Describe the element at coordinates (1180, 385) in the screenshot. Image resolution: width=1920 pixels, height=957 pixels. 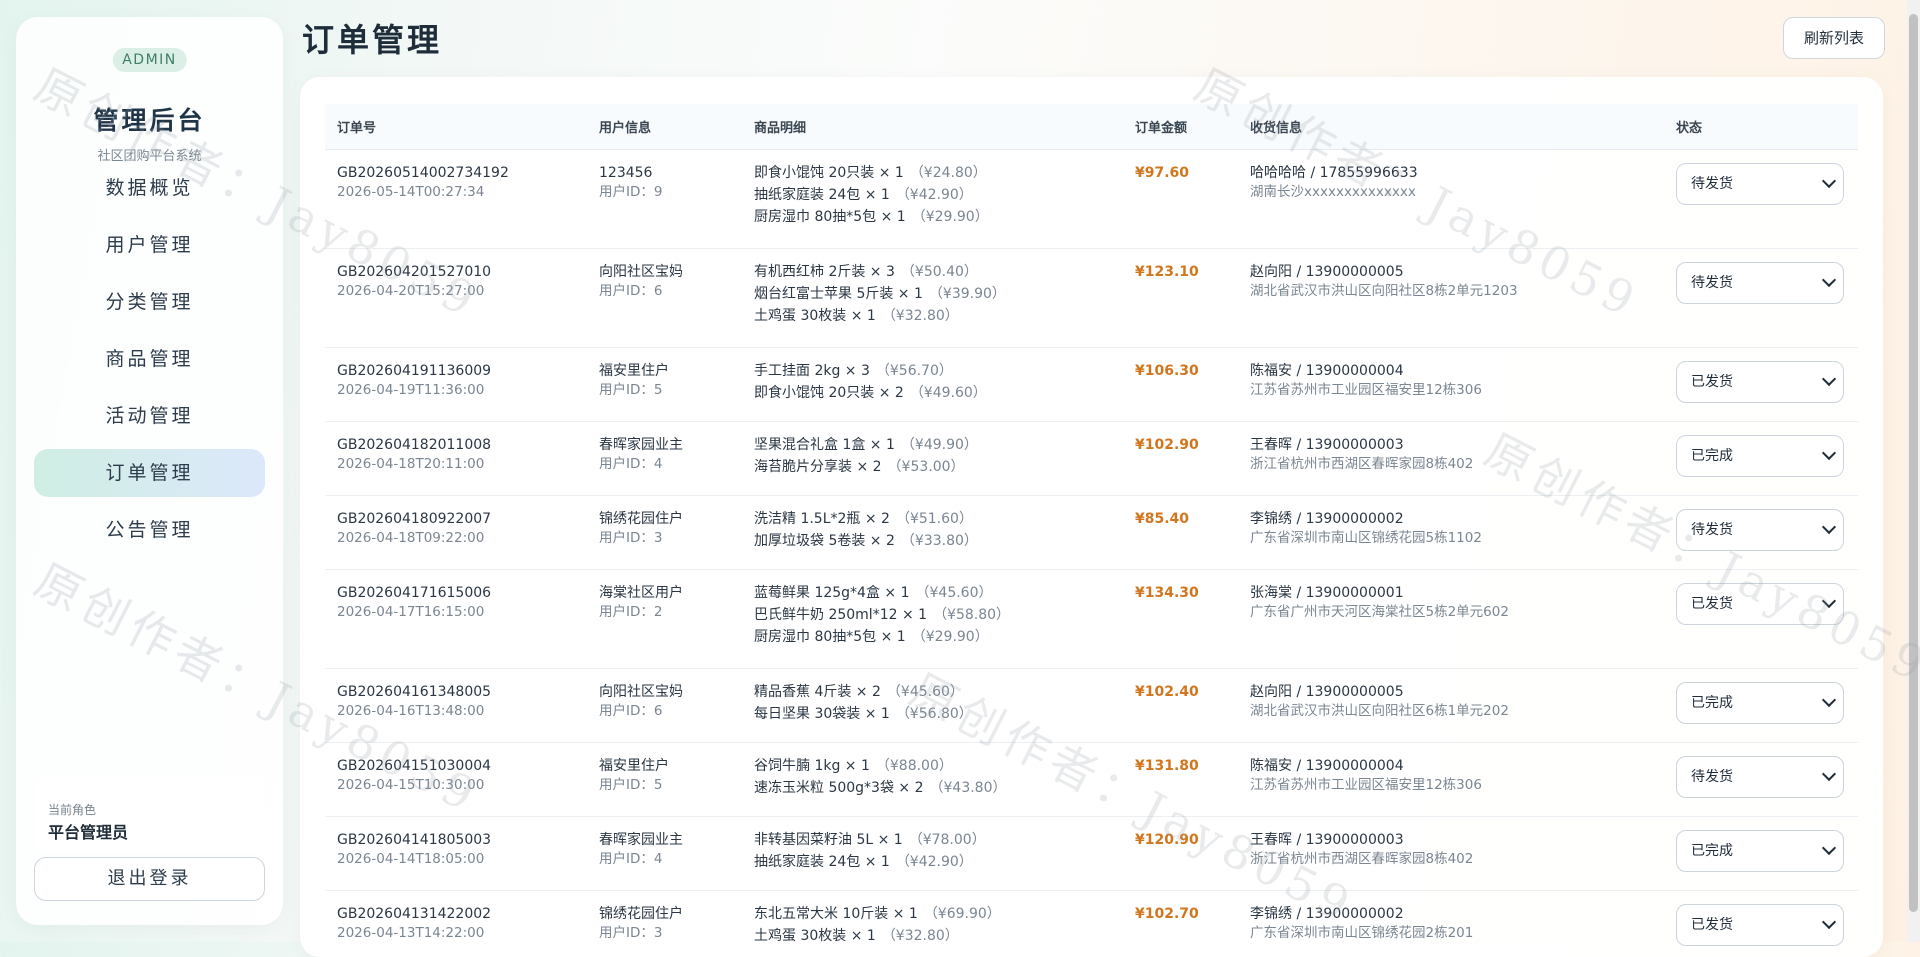
I see `amount-cell: ¥106.30` at that location.